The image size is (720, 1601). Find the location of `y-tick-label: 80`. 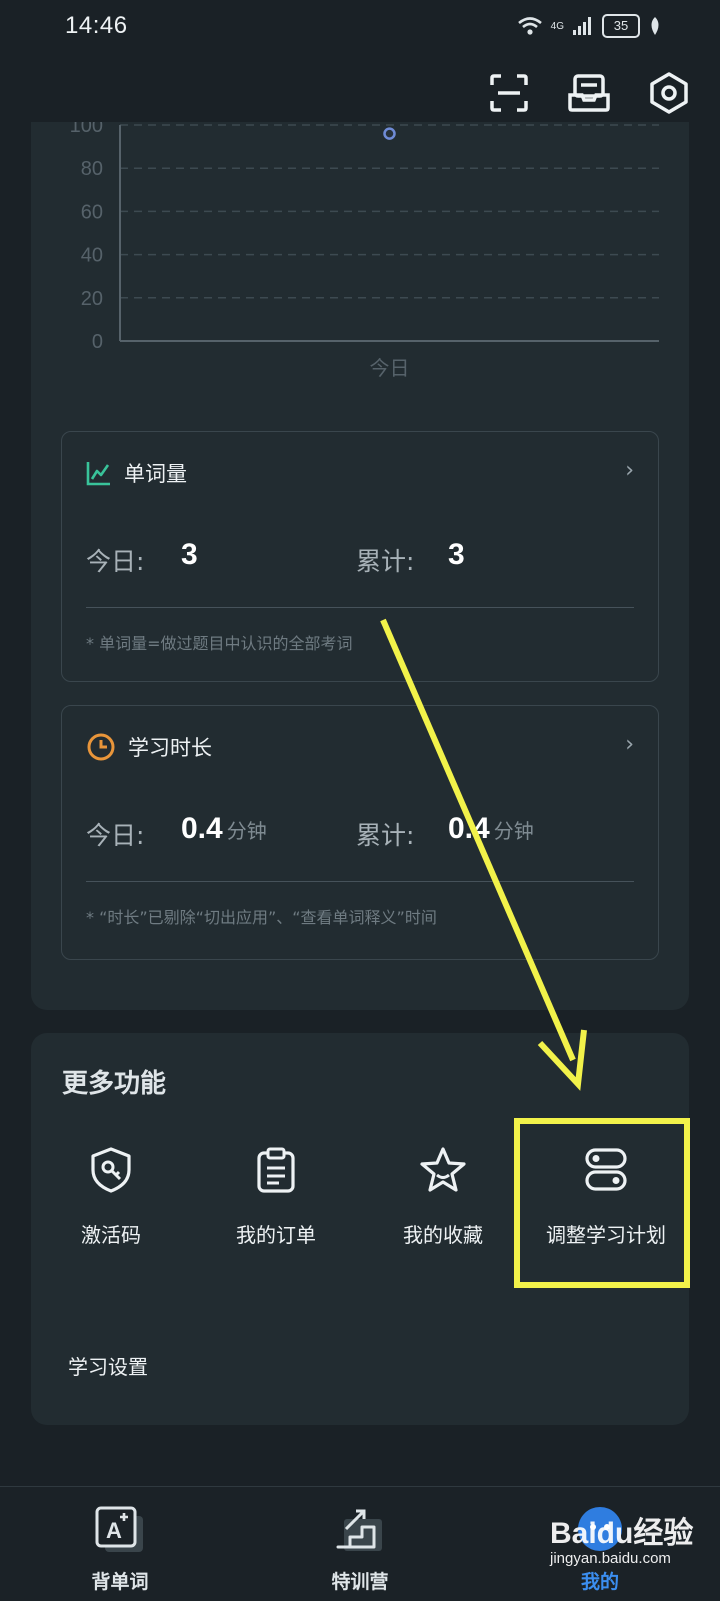

y-tick-label: 80 is located at coordinates (92, 169).